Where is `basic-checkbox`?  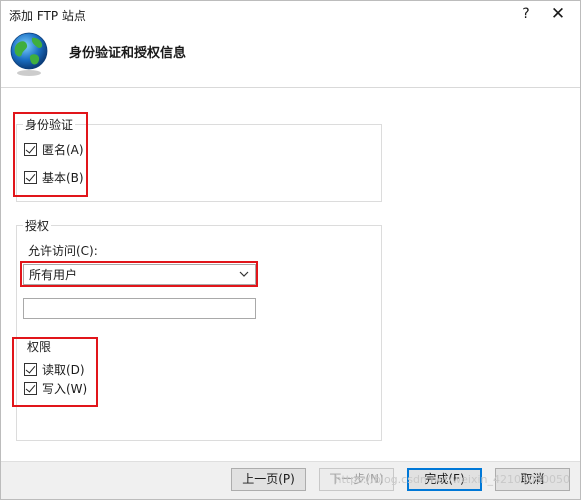 basic-checkbox is located at coordinates (30, 177).